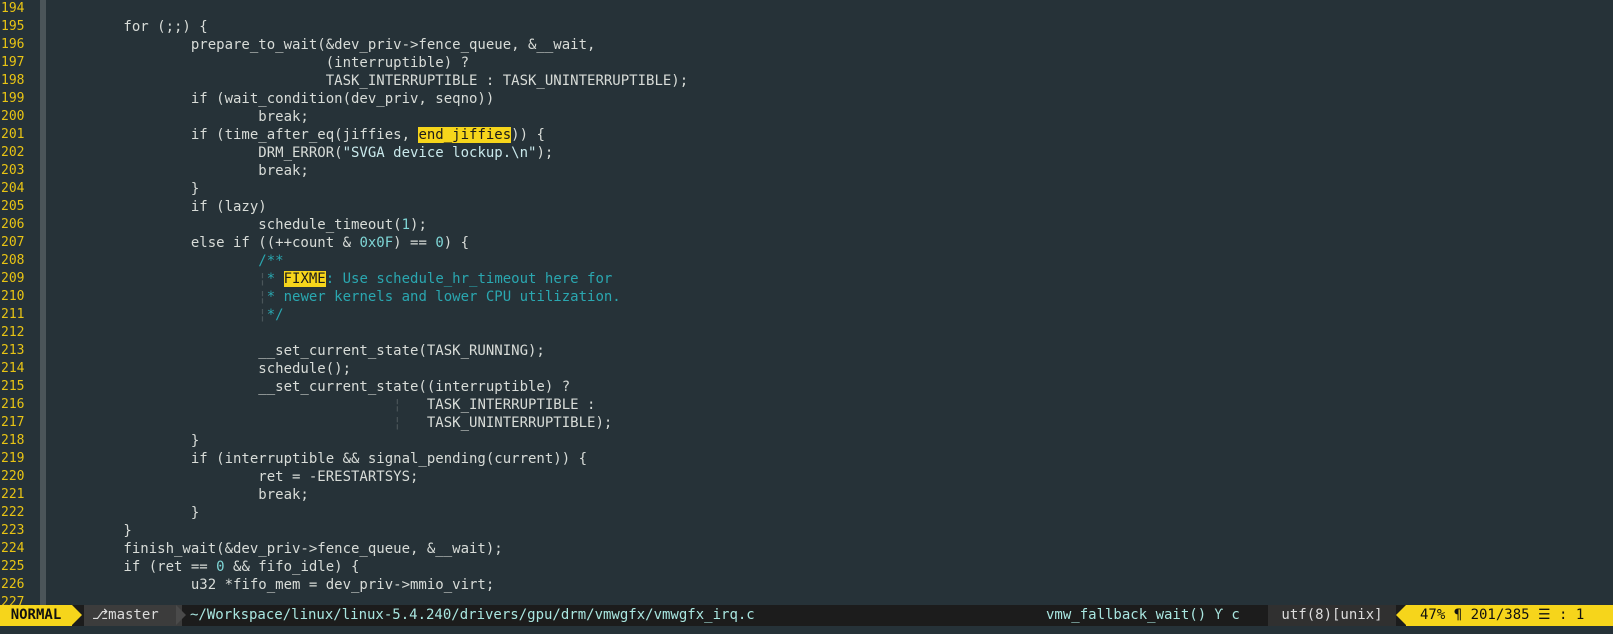 The height and width of the screenshot is (634, 1613). Describe the element at coordinates (806, 261) in the screenshot. I see `code-line: 208 /**` at that location.